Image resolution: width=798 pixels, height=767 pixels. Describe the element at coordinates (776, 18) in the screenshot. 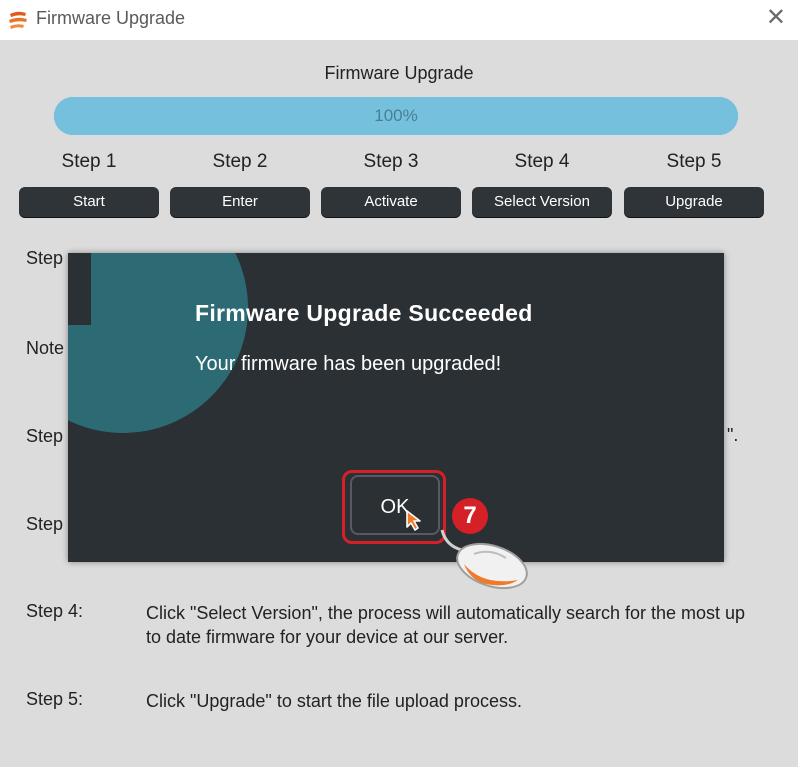

I see `close-icon: ✕` at that location.